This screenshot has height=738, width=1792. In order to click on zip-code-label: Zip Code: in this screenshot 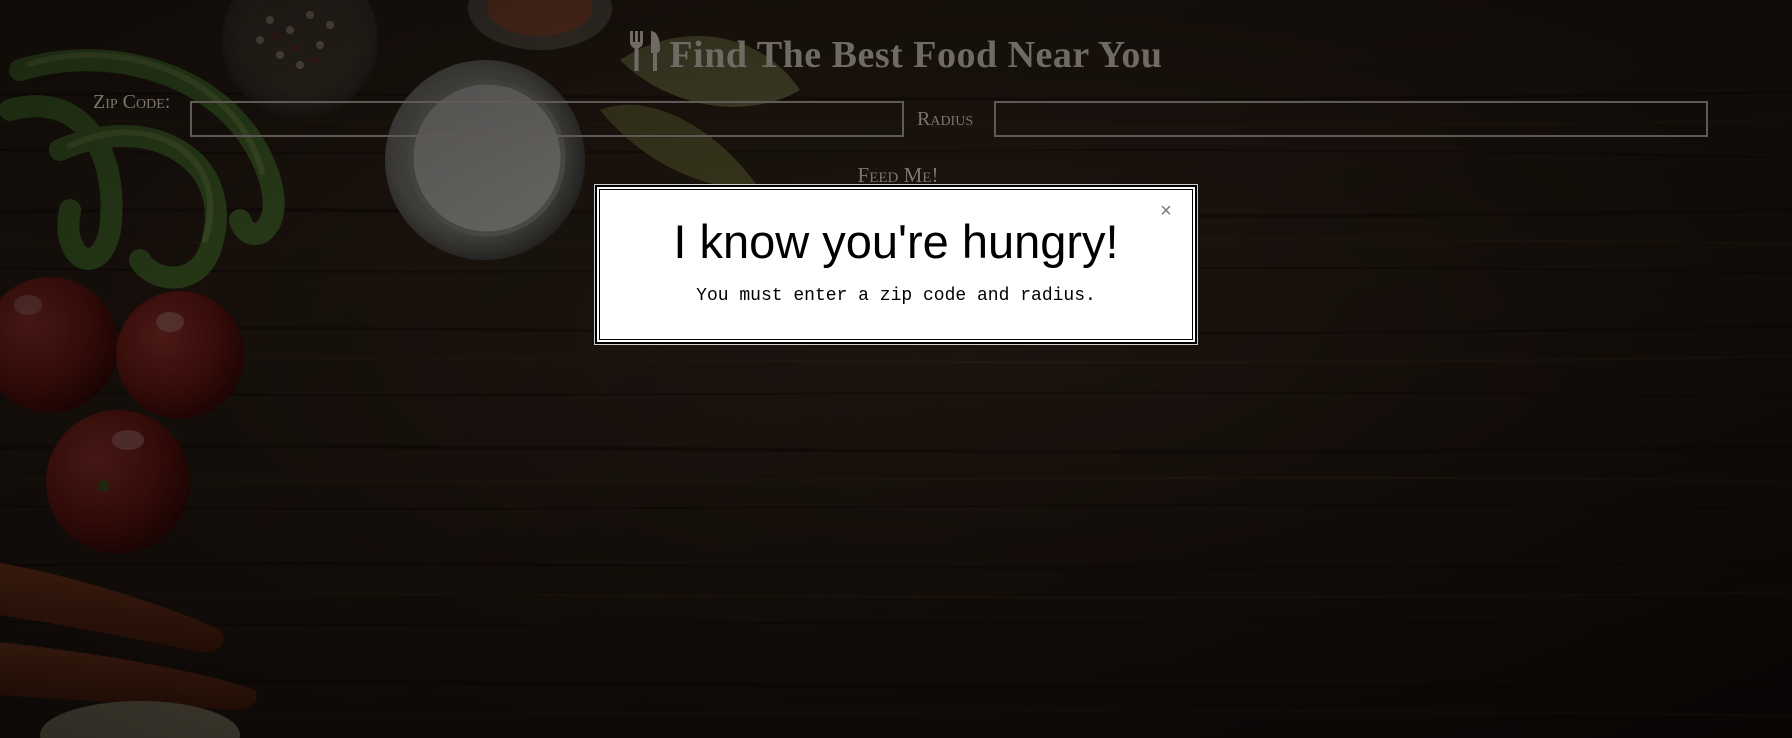, I will do `click(132, 102)`.